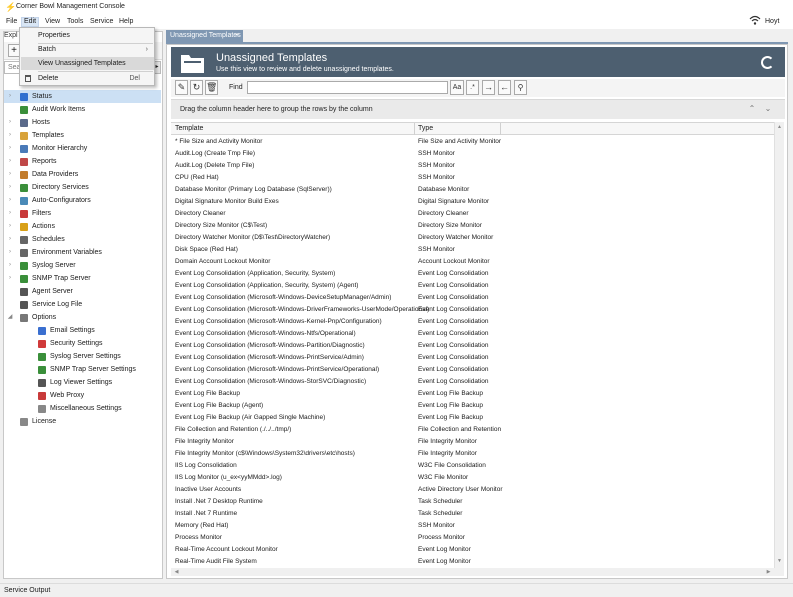 The image size is (793, 597). What do you see at coordinates (472, 87) in the screenshot?
I see `regex-icon: .*` at bounding box center [472, 87].